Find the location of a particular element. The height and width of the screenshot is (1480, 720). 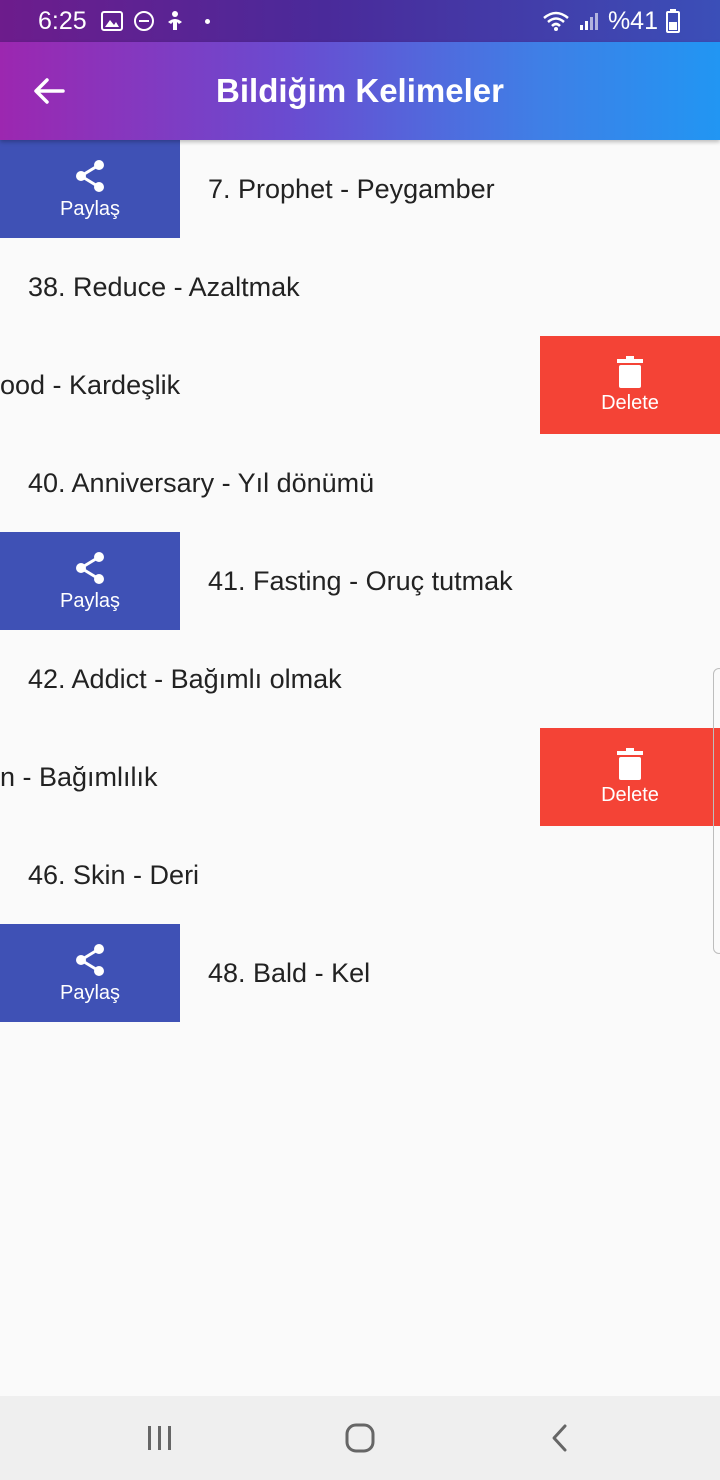

word-text: 48. Bald - Kel is located at coordinates (289, 973).